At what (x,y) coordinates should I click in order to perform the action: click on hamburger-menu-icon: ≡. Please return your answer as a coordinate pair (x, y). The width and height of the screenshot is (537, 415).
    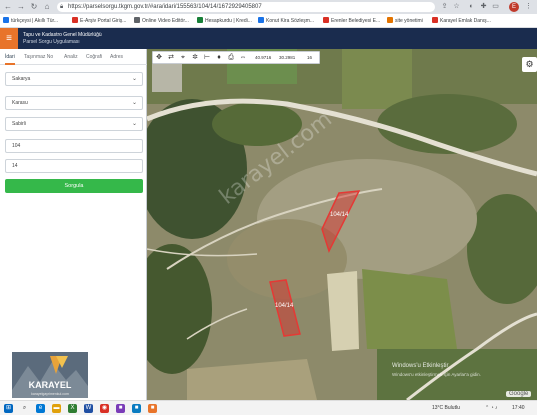
    Looking at the image, I should click on (9, 38).